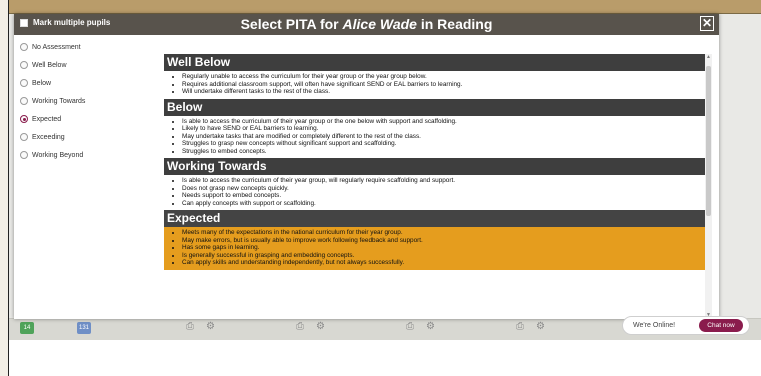 The width and height of the screenshot is (761, 376). I want to click on mark-multiple-toggle: Mark multiple pupils, so click(65, 22).